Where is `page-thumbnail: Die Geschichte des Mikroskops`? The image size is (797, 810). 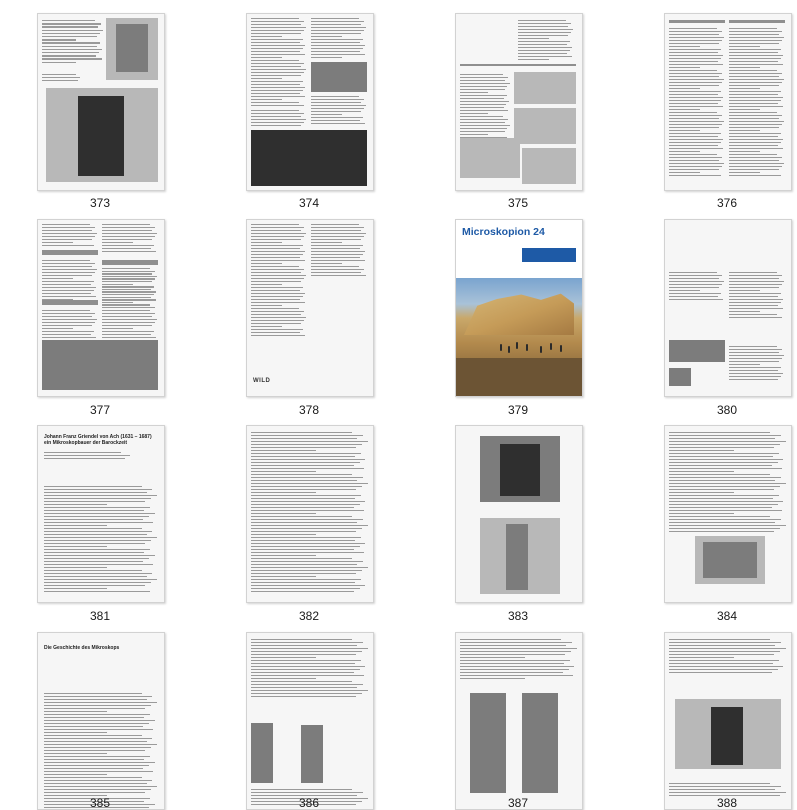 page-thumbnail: Die Geschichte des Mikroskops is located at coordinates (101, 721).